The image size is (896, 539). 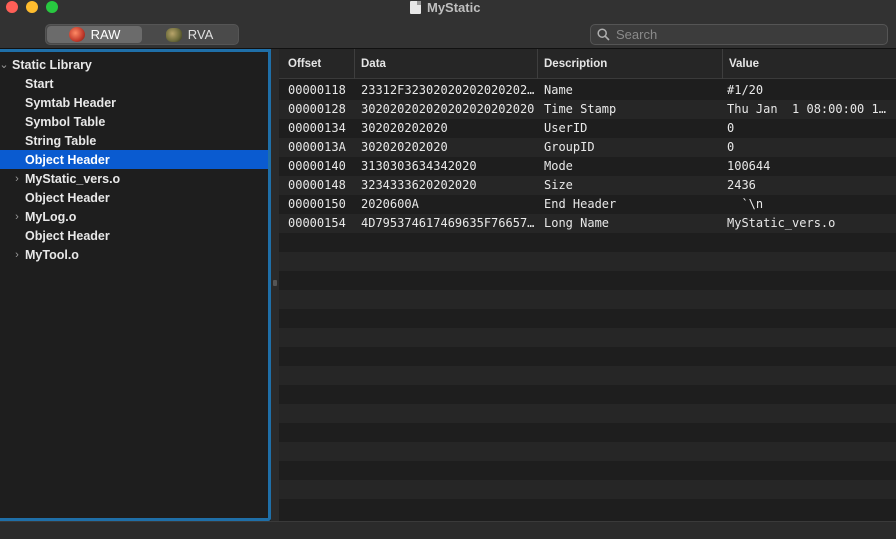 I want to click on sidebar-item: Symbol Table, so click(x=134, y=121).